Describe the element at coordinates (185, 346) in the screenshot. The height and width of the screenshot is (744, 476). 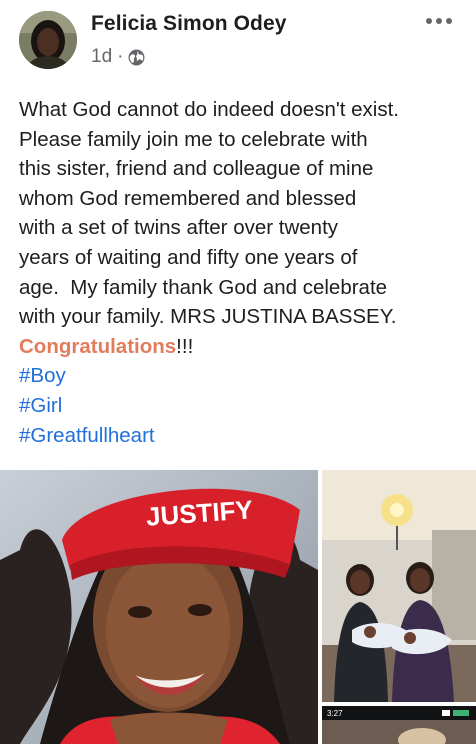
I see `congrats-suffix: !!!` at that location.